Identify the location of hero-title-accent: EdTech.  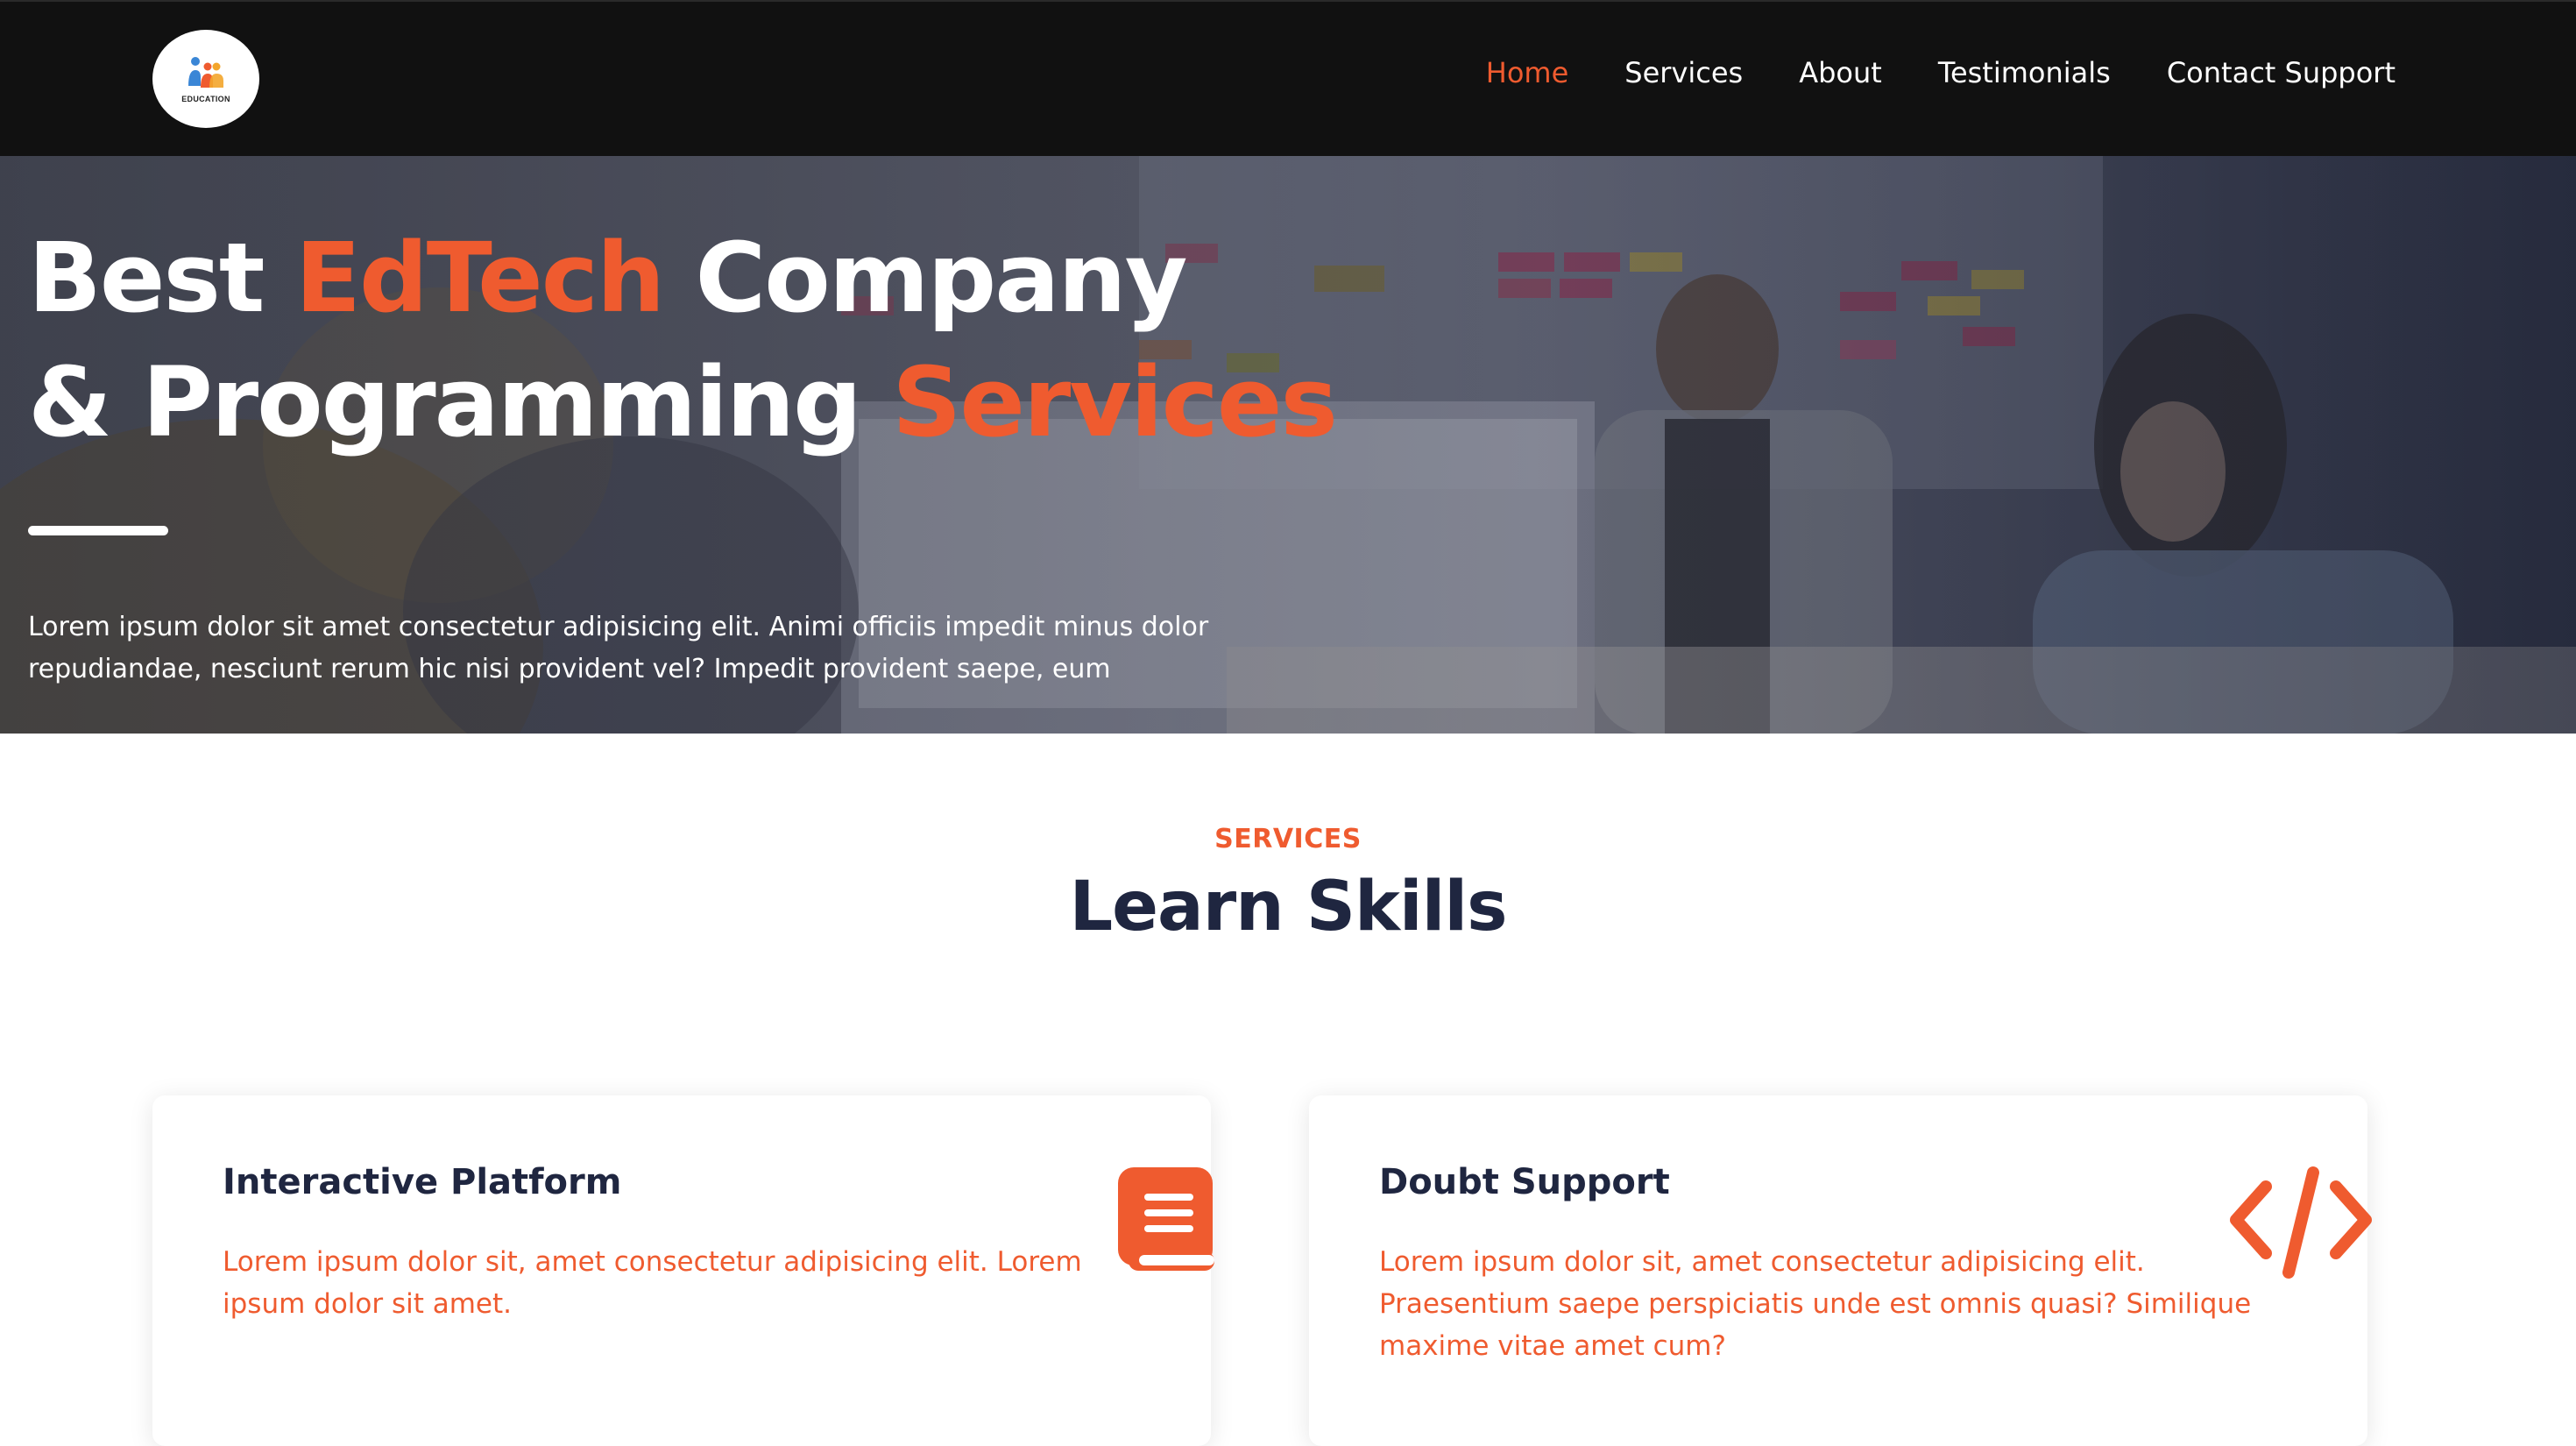
(479, 278).